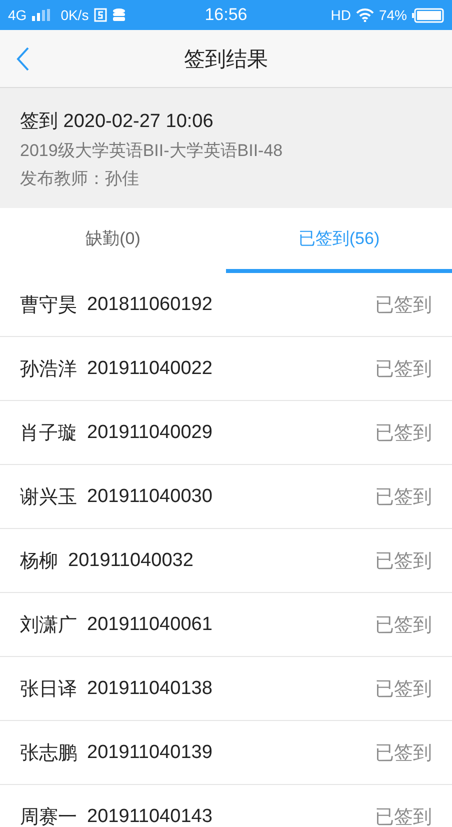 The height and width of the screenshot is (827, 452). I want to click on student-name: 周赛一, so click(48, 816).